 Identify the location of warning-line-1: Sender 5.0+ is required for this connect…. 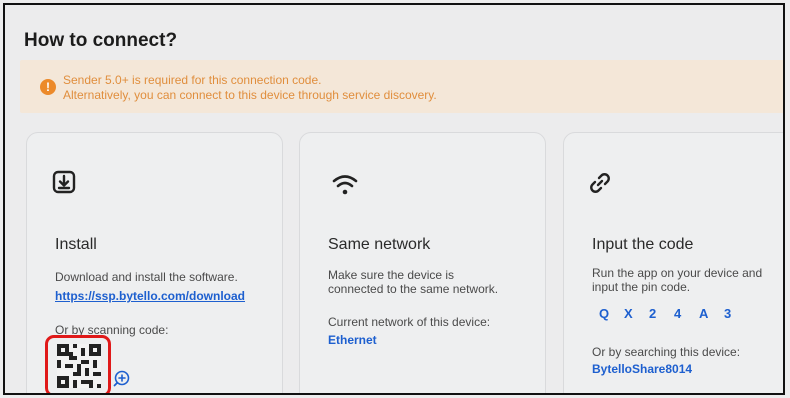
(192, 80).